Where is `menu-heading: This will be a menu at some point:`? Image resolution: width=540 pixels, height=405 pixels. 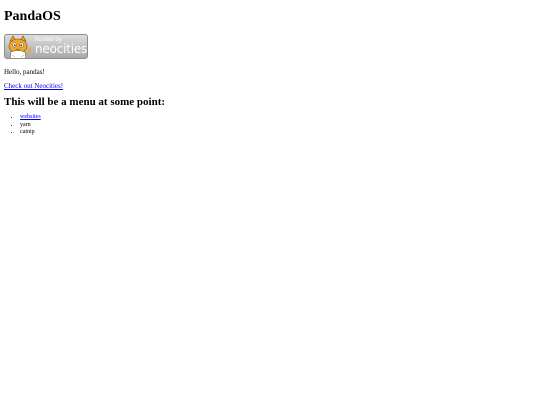 menu-heading: This will be a menu at some point: is located at coordinates (85, 102).